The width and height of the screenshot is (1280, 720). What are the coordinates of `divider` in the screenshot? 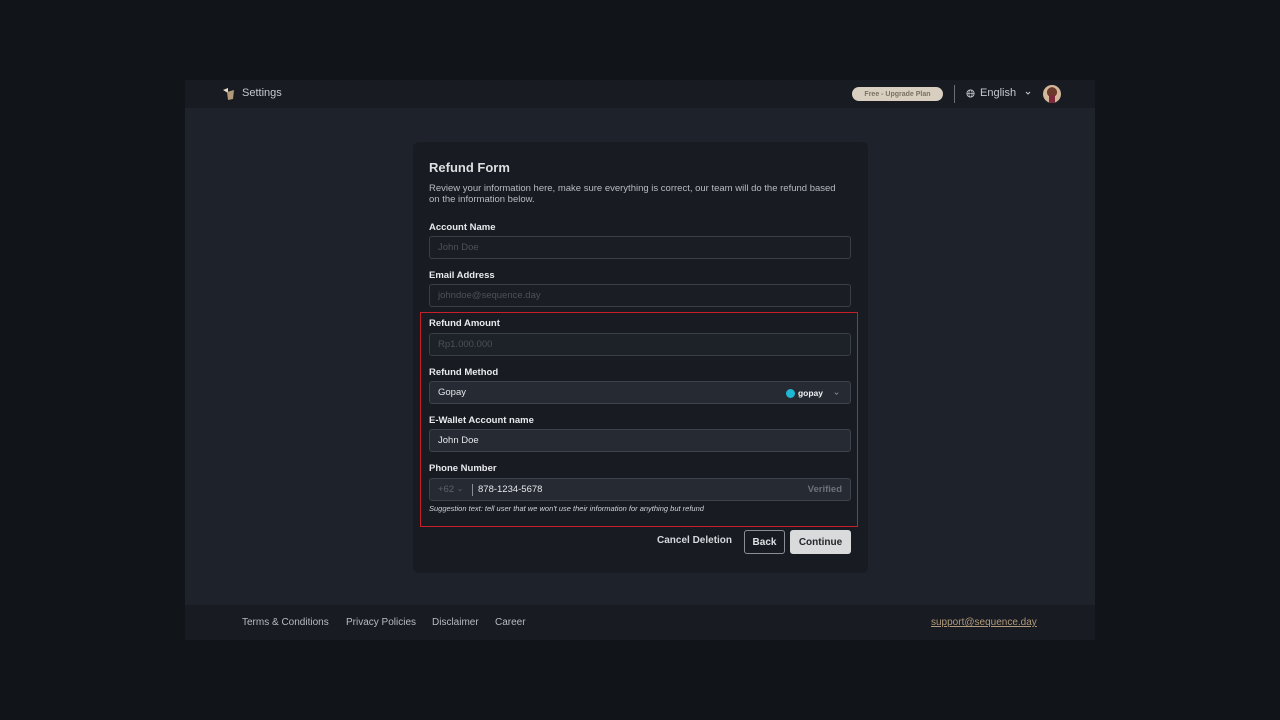 It's located at (954, 94).